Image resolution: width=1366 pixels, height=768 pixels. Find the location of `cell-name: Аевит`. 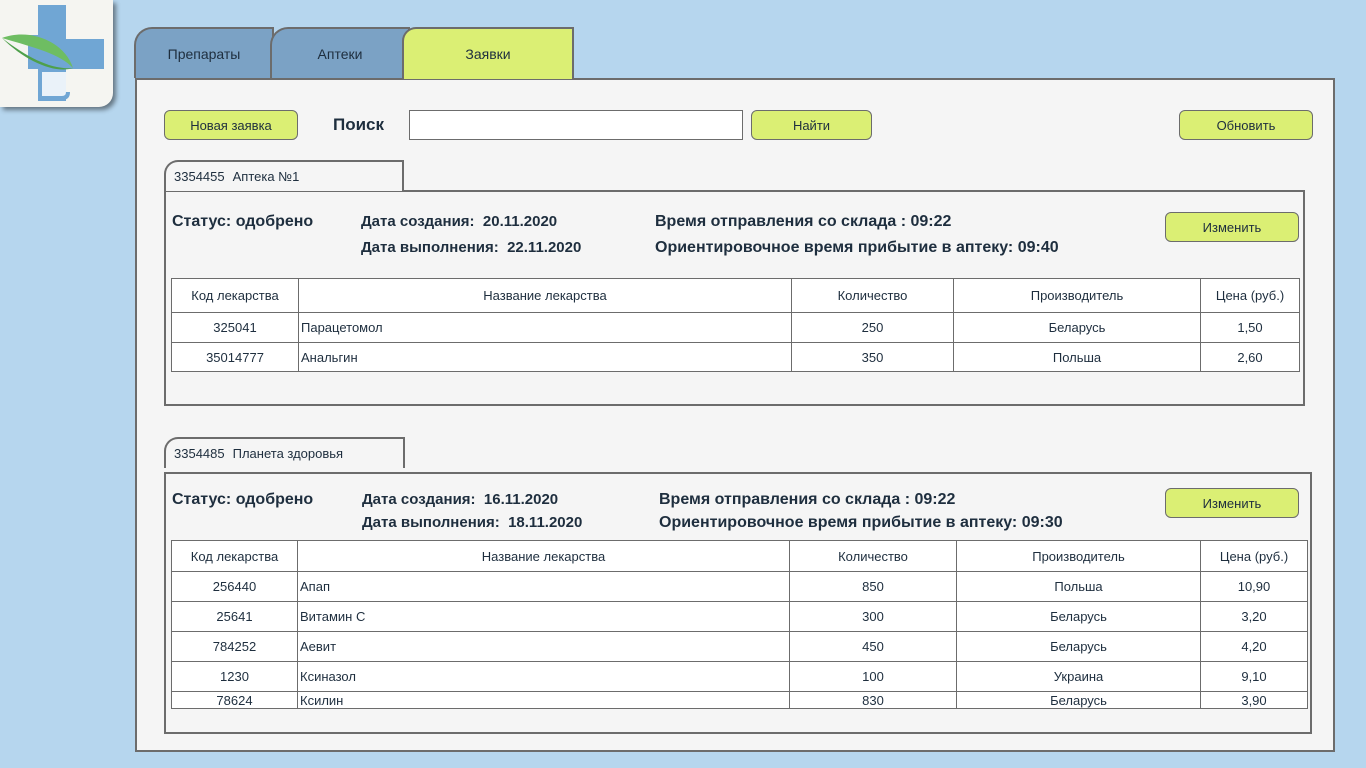

cell-name: Аевит is located at coordinates (543, 646).